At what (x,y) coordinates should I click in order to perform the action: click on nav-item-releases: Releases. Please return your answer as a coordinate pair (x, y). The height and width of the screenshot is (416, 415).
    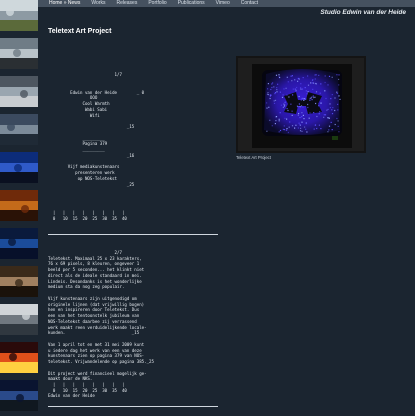
    Looking at the image, I should click on (126, 4).